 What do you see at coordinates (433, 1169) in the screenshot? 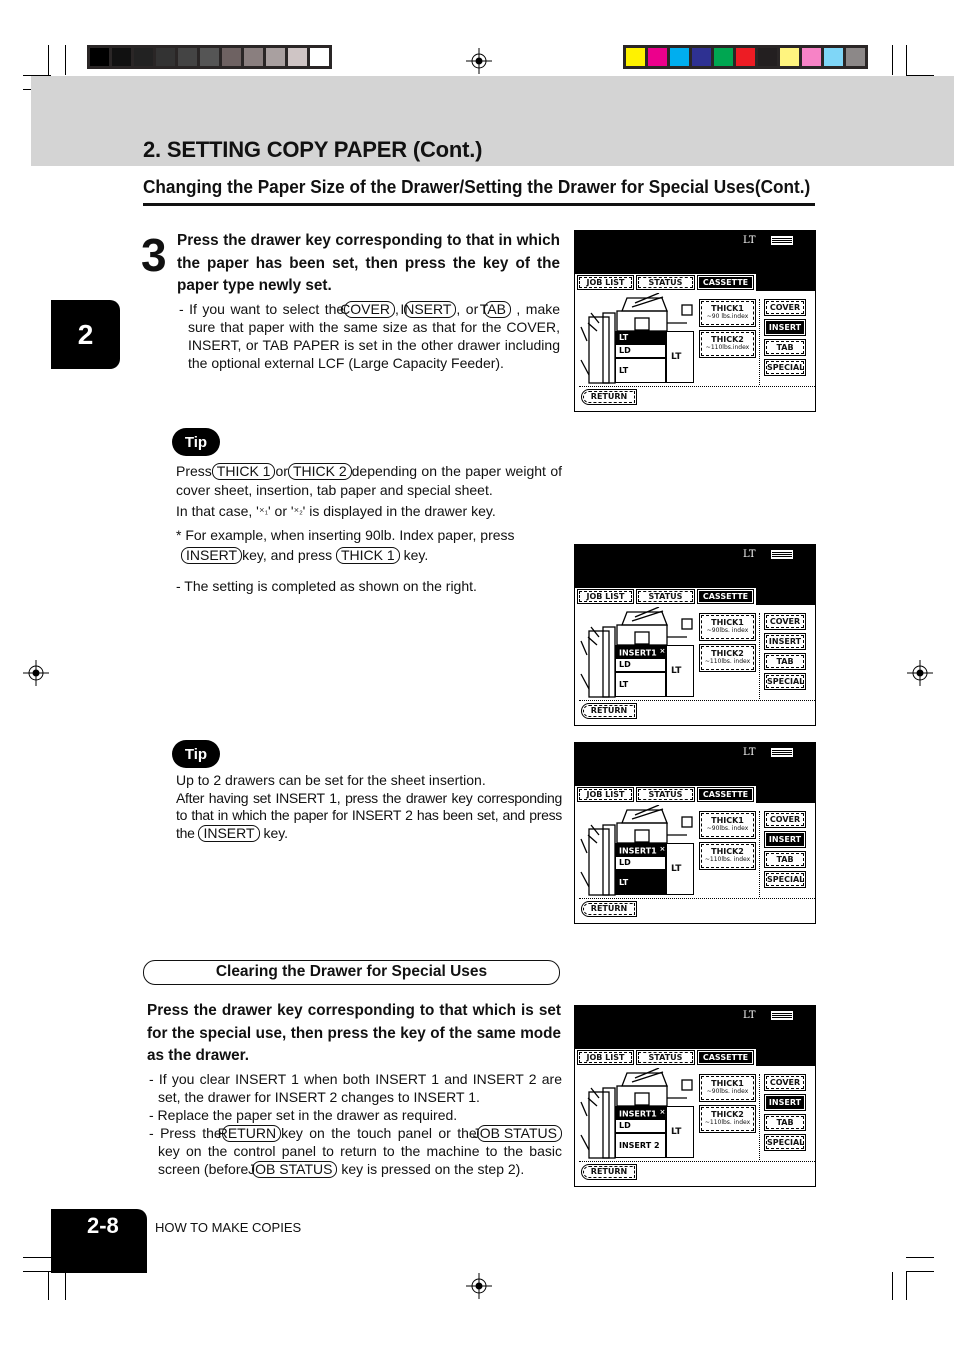
I see `text: key is pressed on the step 2).` at bounding box center [433, 1169].